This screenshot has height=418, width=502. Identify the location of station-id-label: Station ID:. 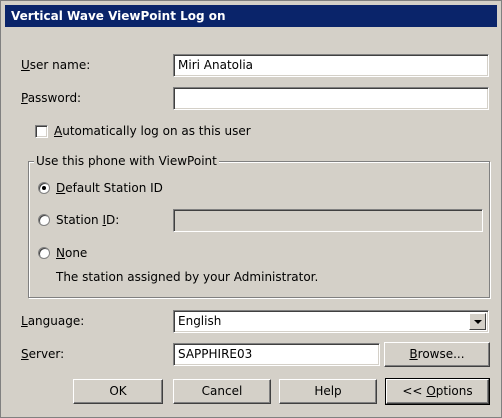
(87, 220).